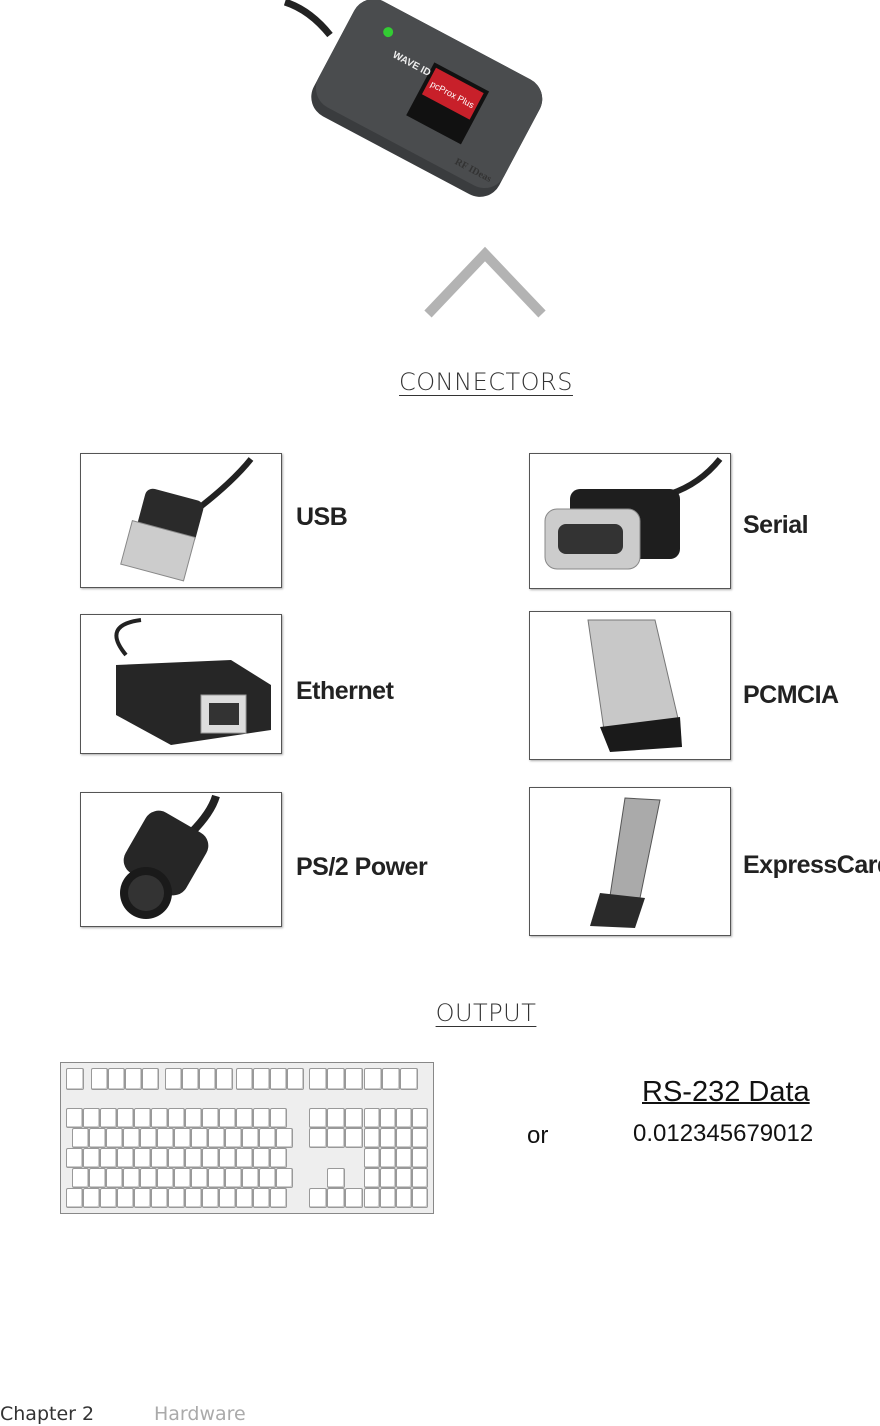 The width and height of the screenshot is (880, 1426). I want to click on pcmcia-card-image, so click(630, 685).